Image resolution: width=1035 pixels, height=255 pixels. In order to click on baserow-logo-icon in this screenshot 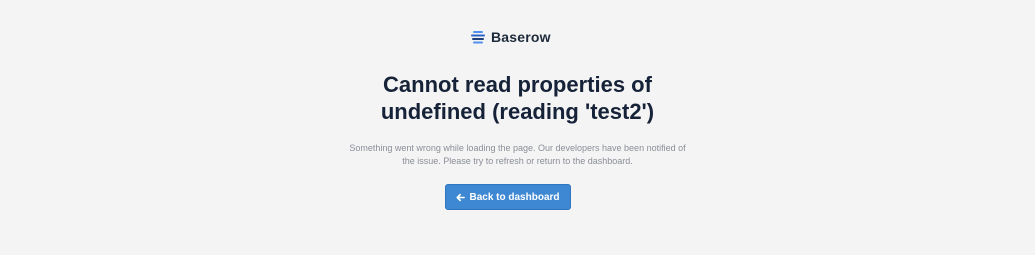, I will do `click(478, 37)`.